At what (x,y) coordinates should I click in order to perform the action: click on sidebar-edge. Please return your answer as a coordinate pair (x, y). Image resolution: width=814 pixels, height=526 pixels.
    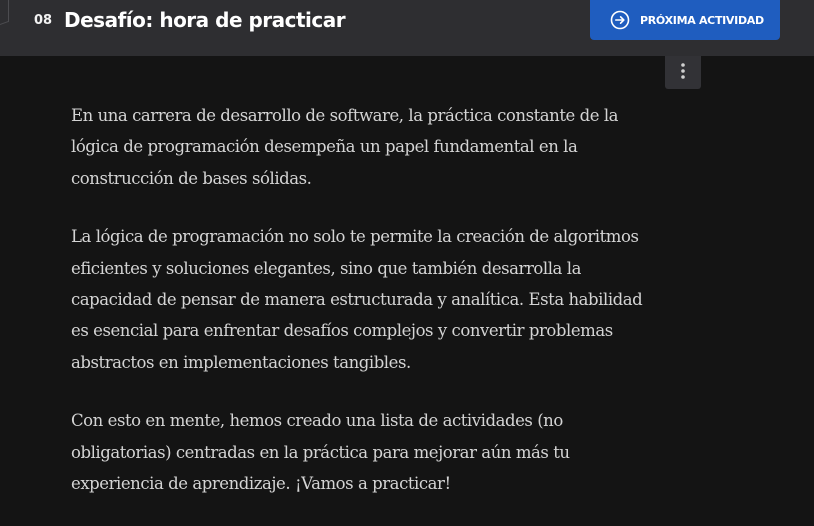
    Looking at the image, I should click on (4, 12).